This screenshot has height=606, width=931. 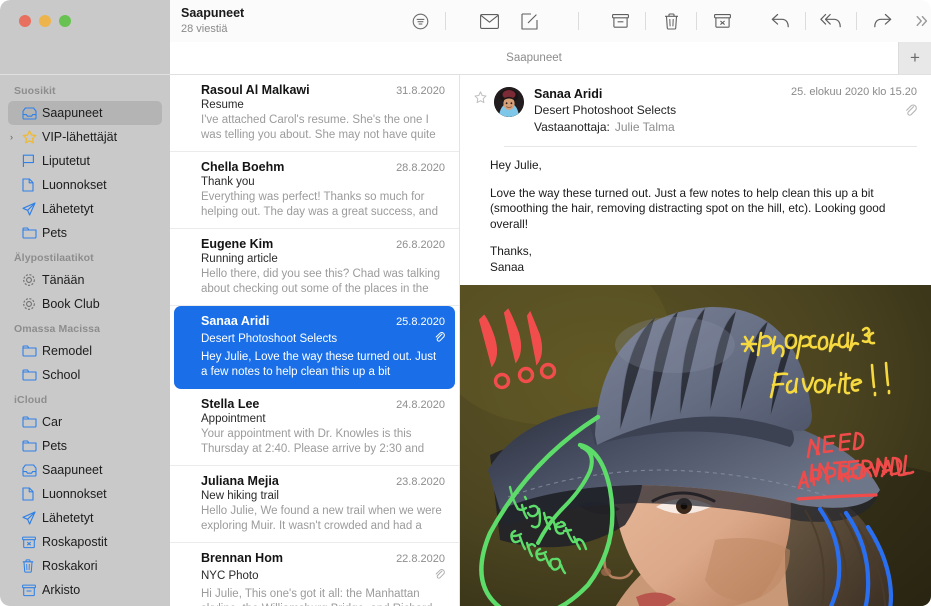 What do you see at coordinates (85, 351) in the screenshot?
I see `sidebar-item-remodel: Remodel` at bounding box center [85, 351].